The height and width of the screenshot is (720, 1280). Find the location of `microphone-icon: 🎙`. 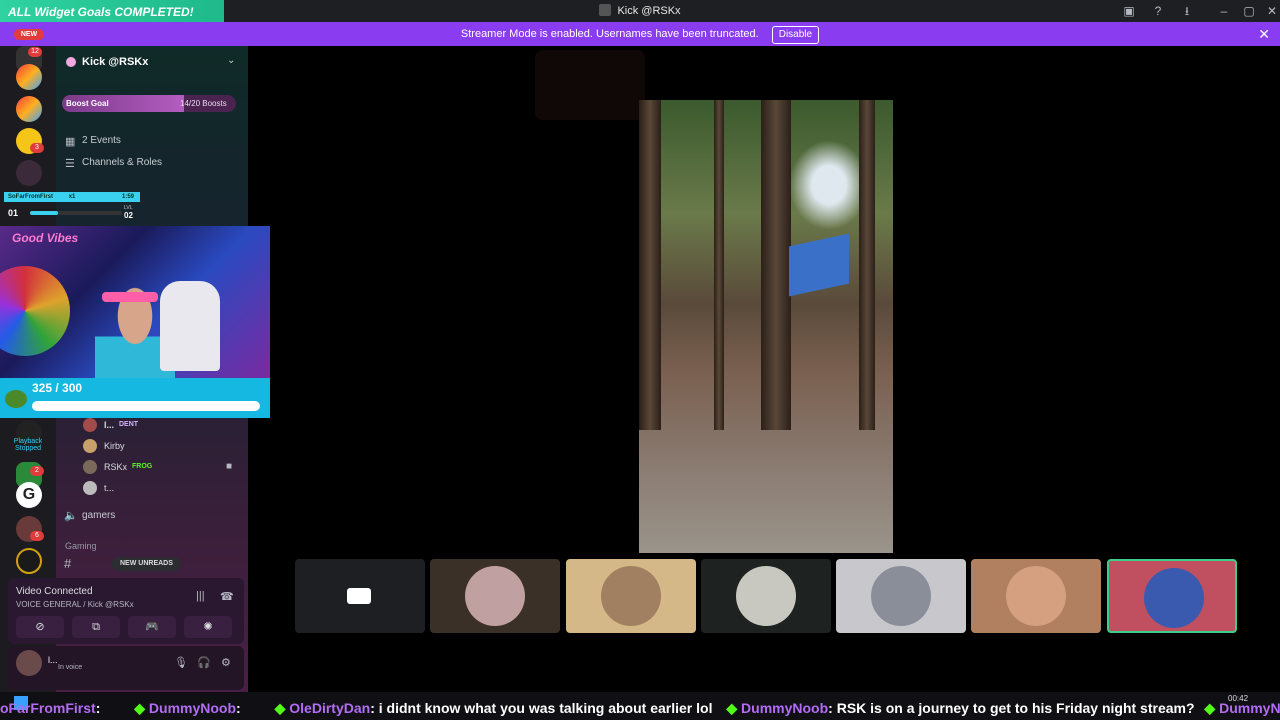

microphone-icon: 🎙 is located at coordinates (181, 662).